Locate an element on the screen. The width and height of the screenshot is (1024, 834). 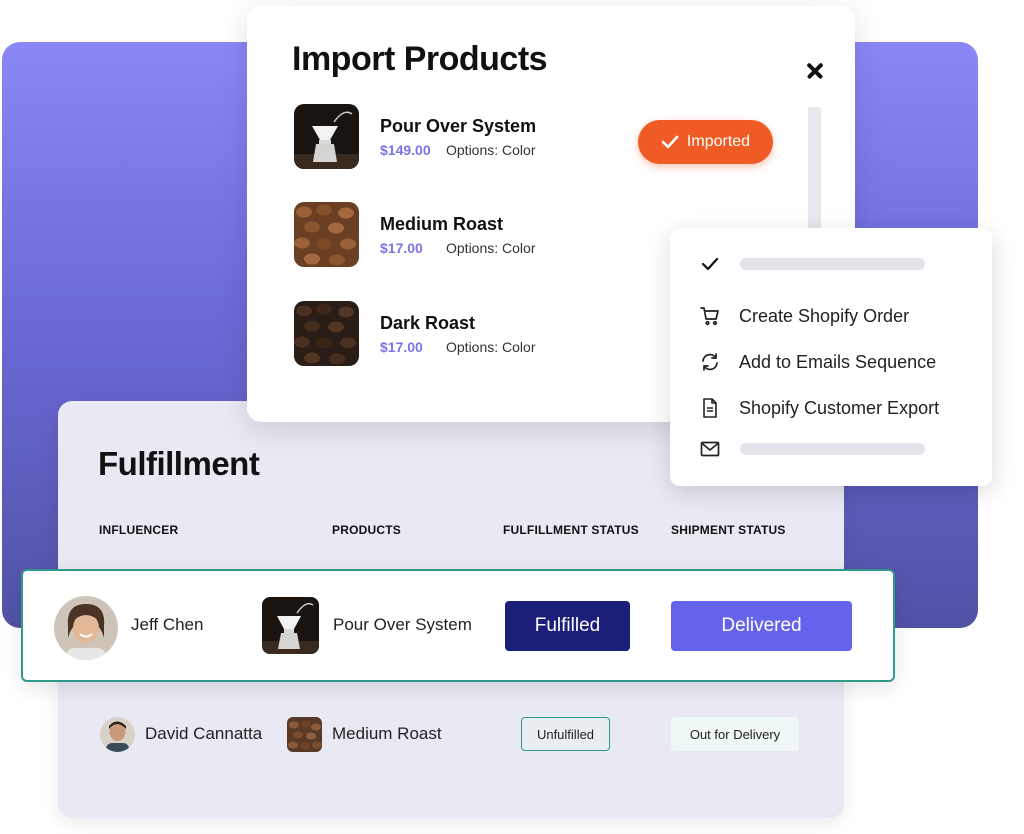
menu-item-label: Add to Emails Sequence is located at coordinates (838, 361).